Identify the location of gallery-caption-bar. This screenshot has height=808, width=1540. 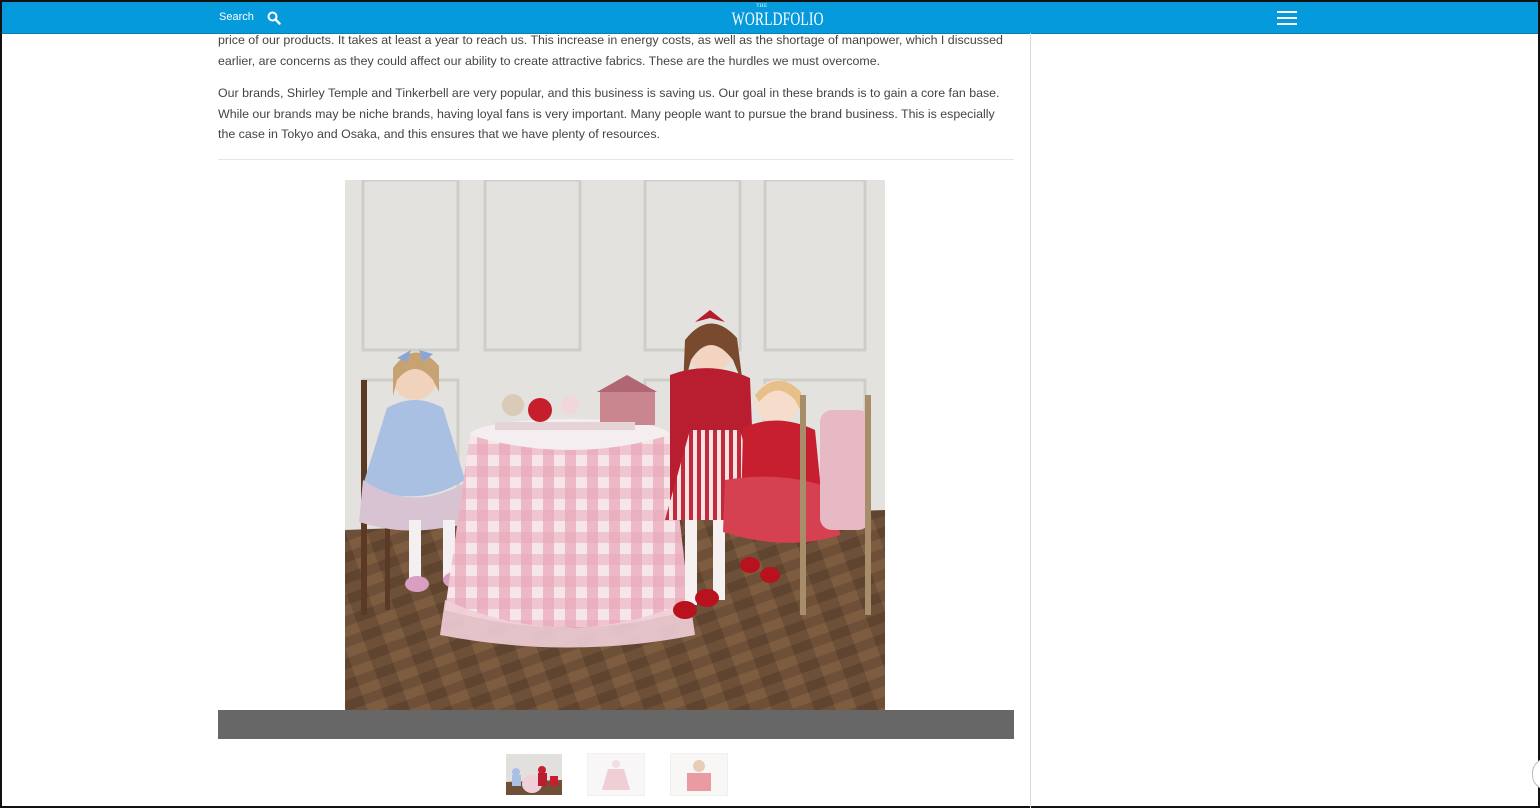
(616, 724).